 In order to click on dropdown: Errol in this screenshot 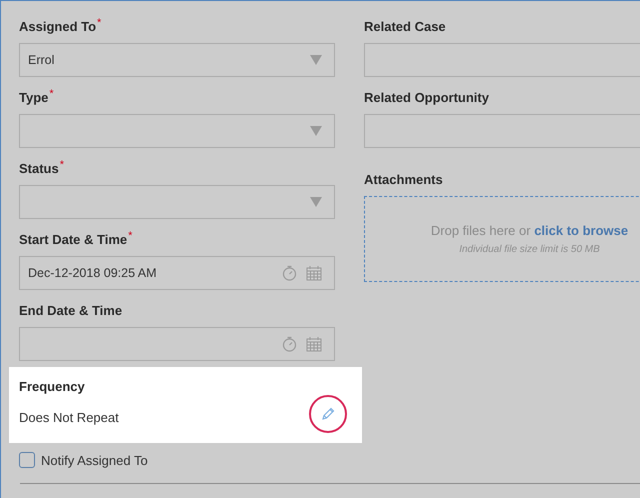, I will do `click(177, 60)`.